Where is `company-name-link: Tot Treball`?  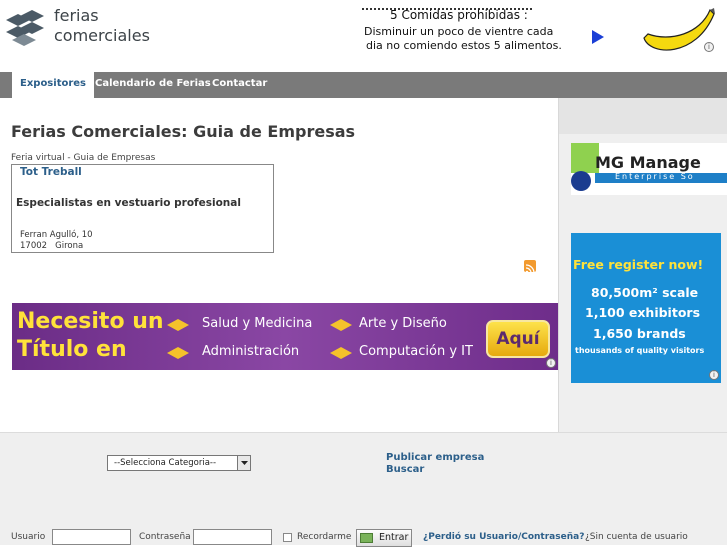
company-name-link: Tot Treball is located at coordinates (51, 172).